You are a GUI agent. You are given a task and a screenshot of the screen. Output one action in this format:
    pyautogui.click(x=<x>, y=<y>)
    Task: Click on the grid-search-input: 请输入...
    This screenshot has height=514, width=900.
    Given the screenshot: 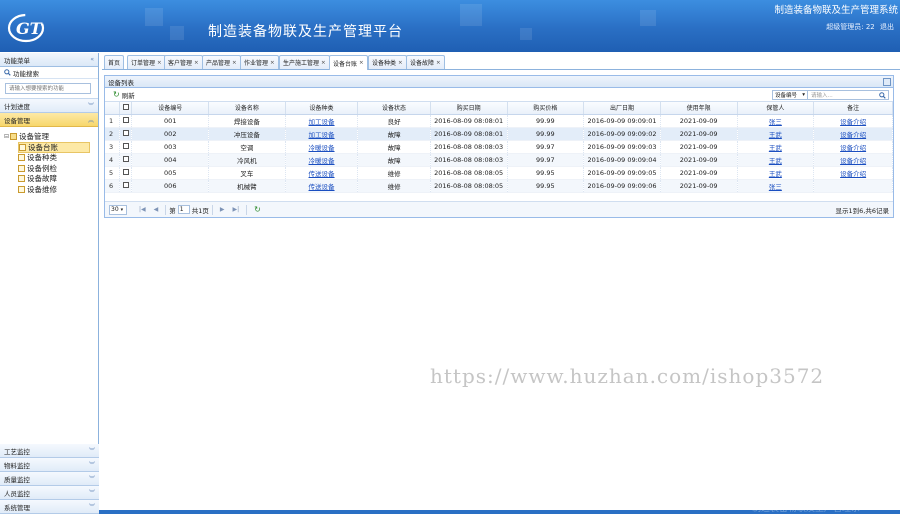 What is the action you would take?
    pyautogui.click(x=848, y=95)
    